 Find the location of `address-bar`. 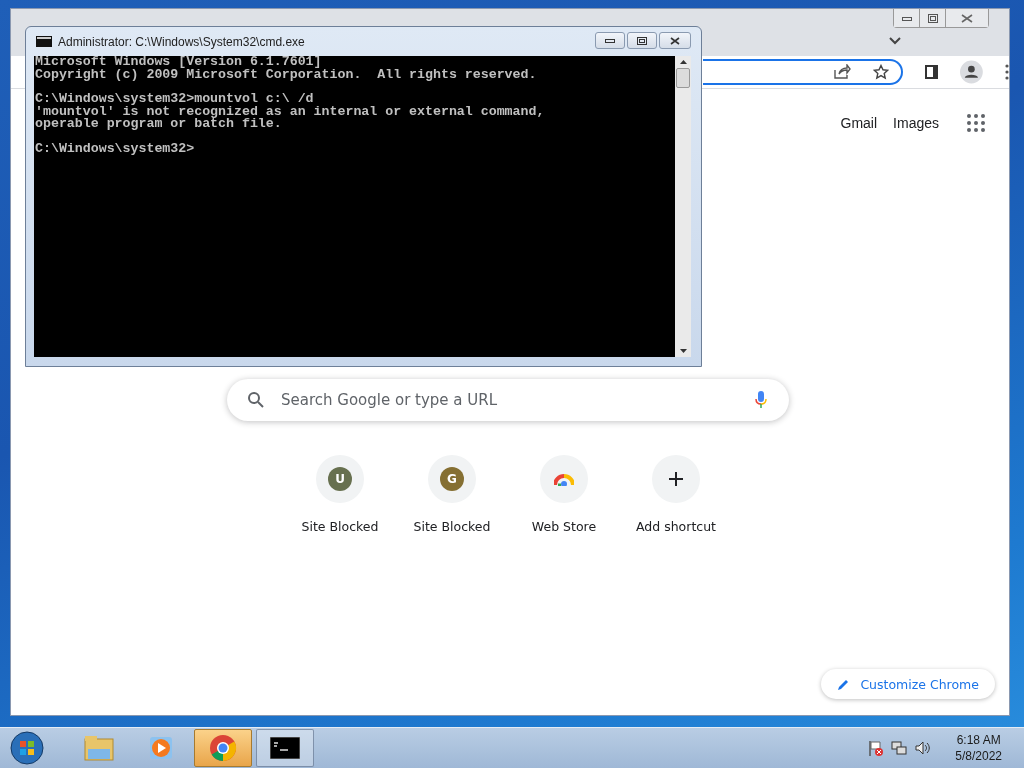

address-bar is located at coordinates (803, 72).